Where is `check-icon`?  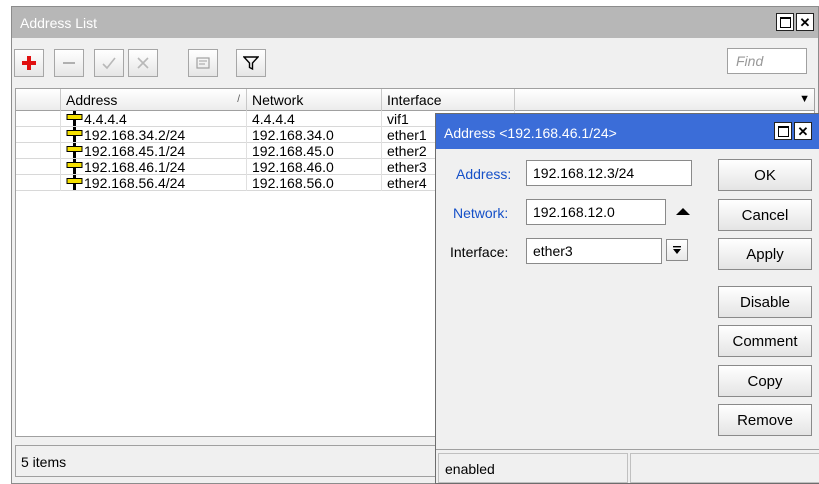 check-icon is located at coordinates (109, 63).